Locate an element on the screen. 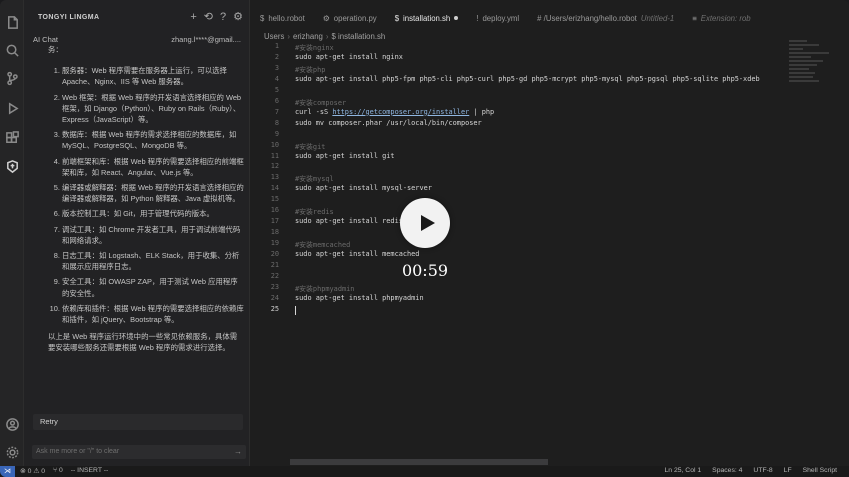 This screenshot has height=477, width=849. source-control-icon is located at coordinates (12, 78).